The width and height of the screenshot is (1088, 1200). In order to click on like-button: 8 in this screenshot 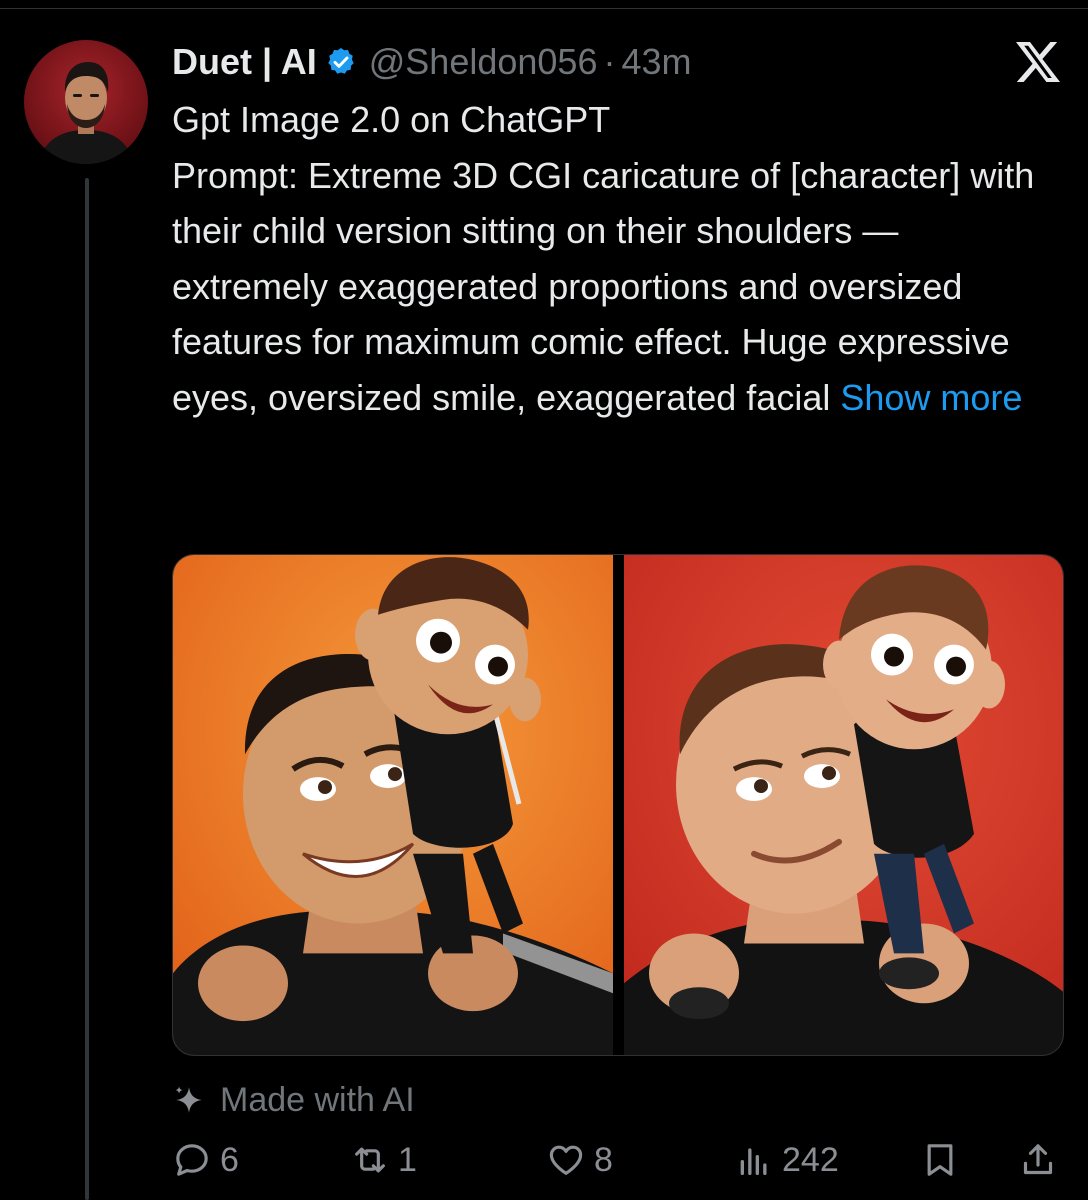, I will do `click(579, 1160)`.